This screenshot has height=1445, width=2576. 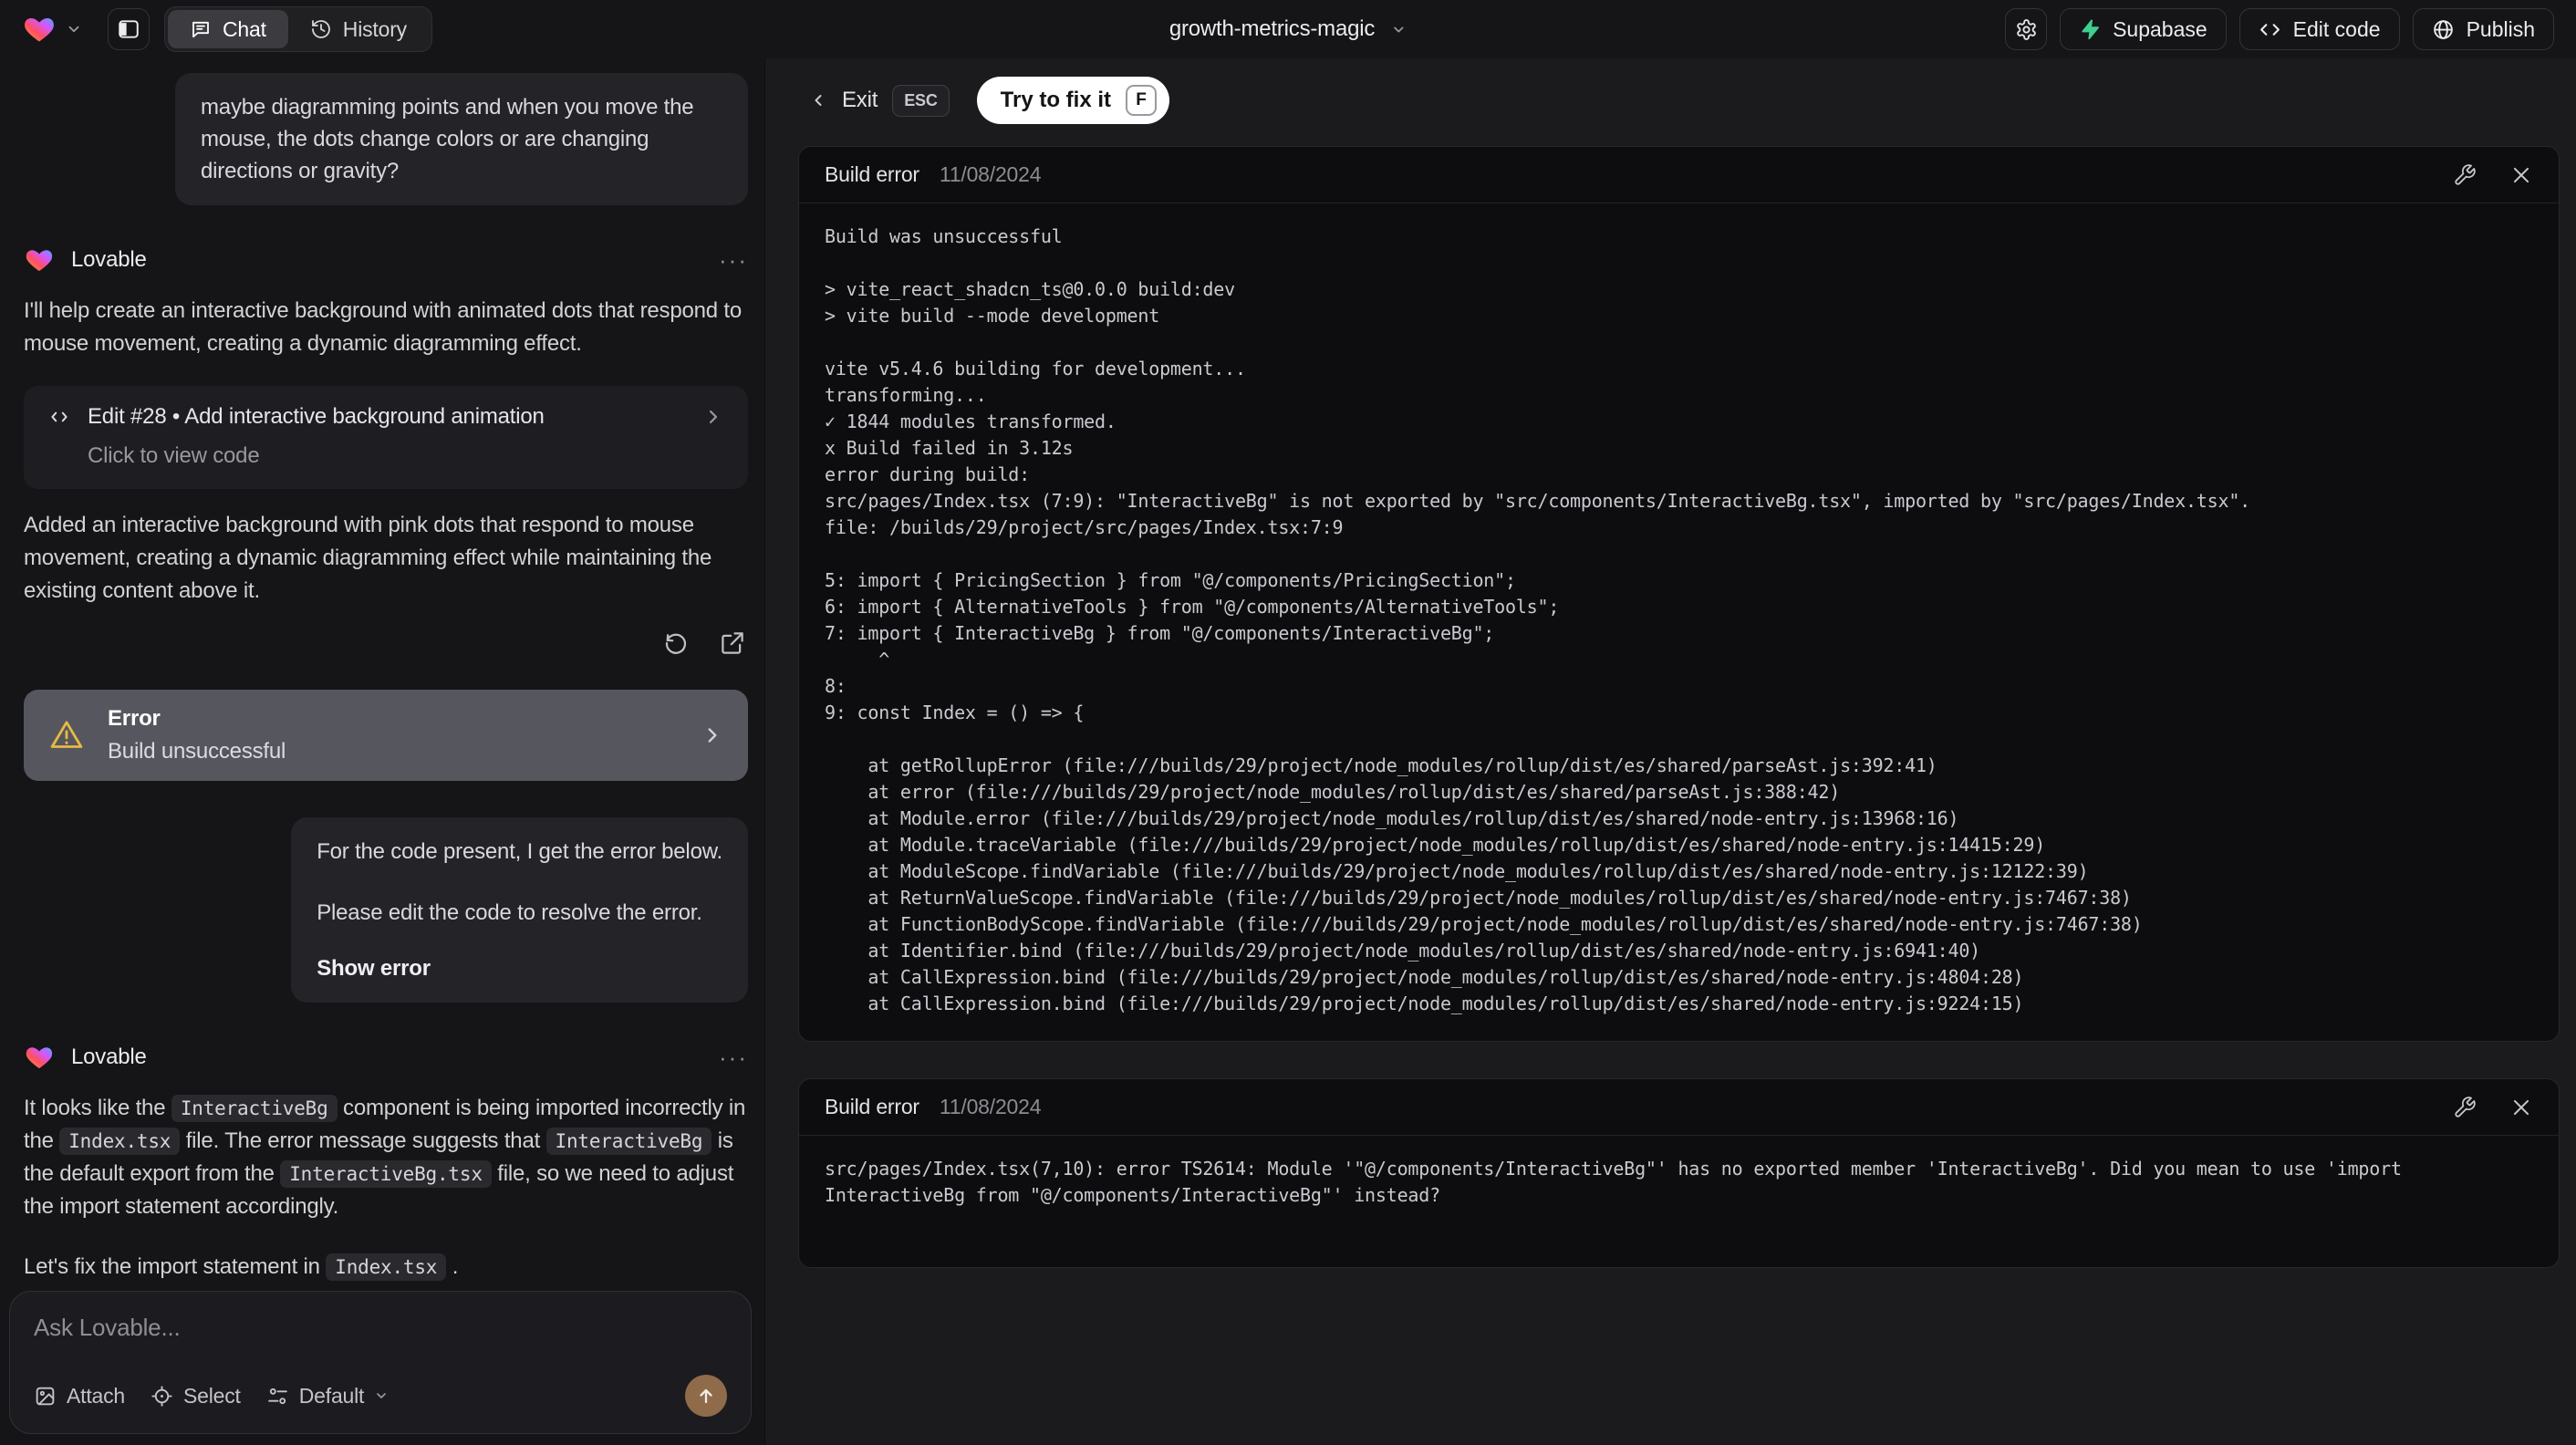 I want to click on attach-image-icon, so click(x=45, y=1396).